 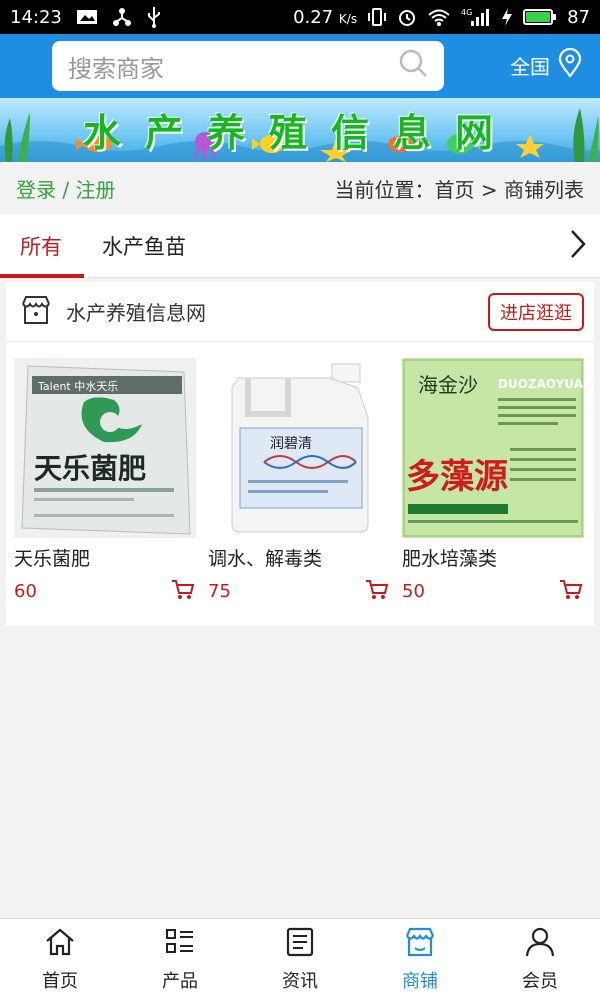 What do you see at coordinates (459, 189) in the screenshot?
I see `breadcrumb: 当前位置：首页 > 商铺列表` at bounding box center [459, 189].